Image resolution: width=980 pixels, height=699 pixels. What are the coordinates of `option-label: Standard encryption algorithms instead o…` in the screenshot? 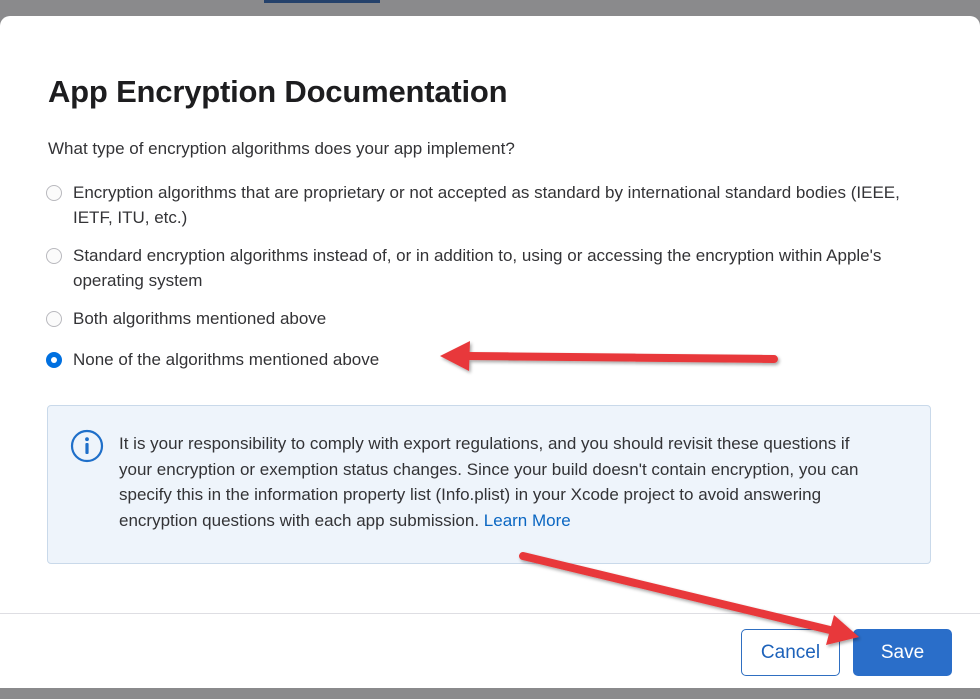 It's located at (477, 268).